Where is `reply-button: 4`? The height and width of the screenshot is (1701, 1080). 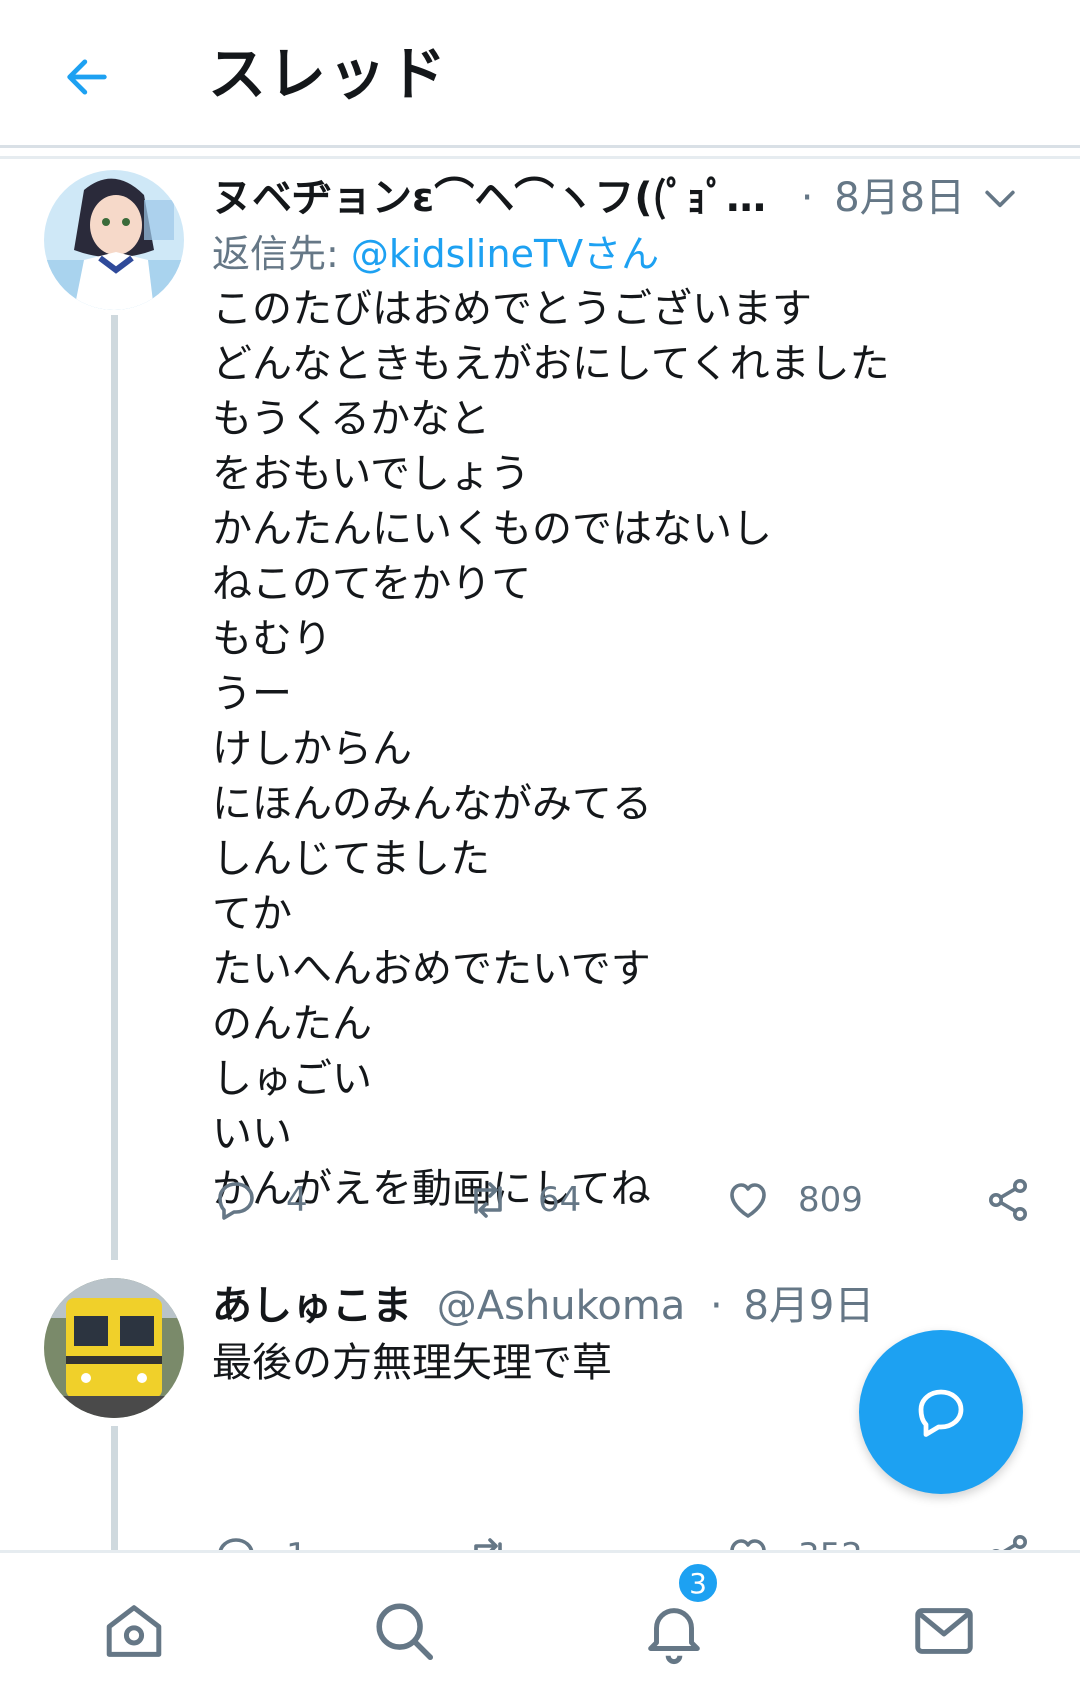 reply-button: 4 is located at coordinates (260, 1200).